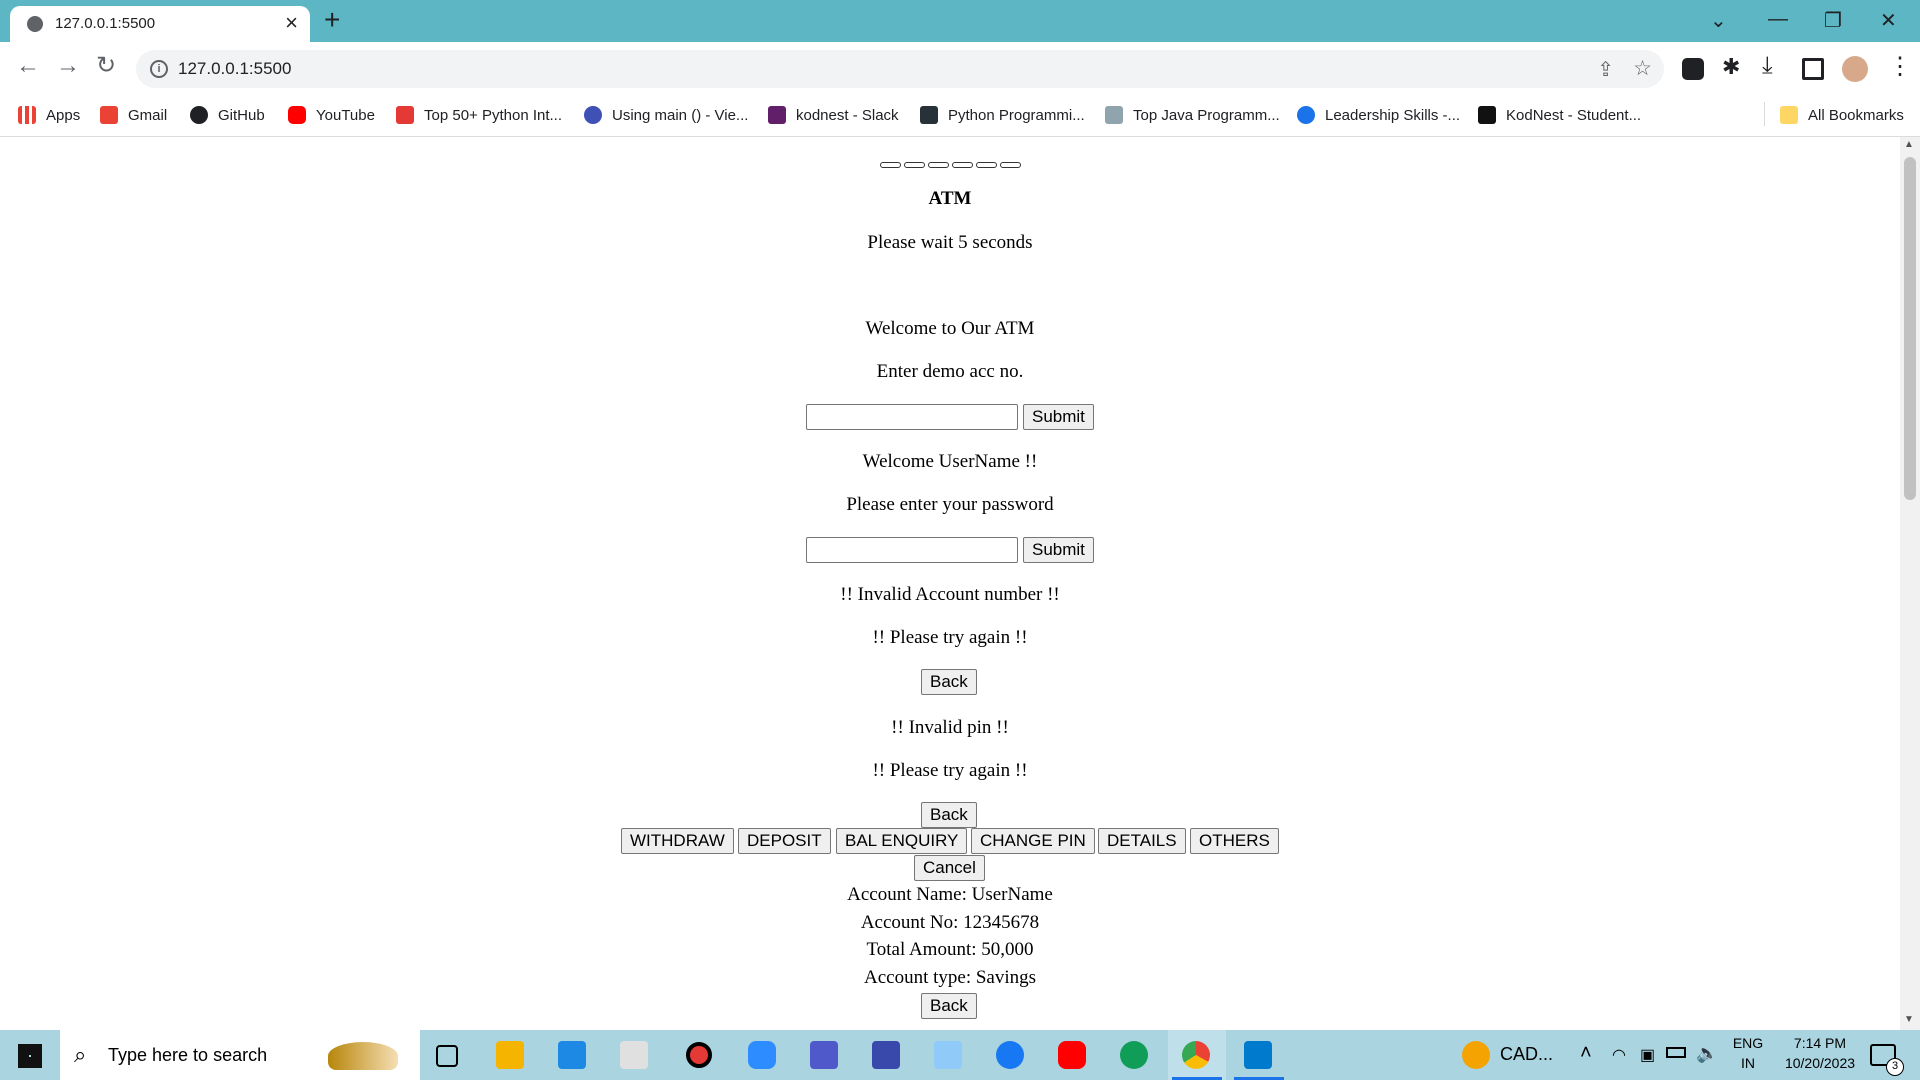 This screenshot has width=1920, height=1080. I want to click on display-icon: ▣, so click(1647, 1055).